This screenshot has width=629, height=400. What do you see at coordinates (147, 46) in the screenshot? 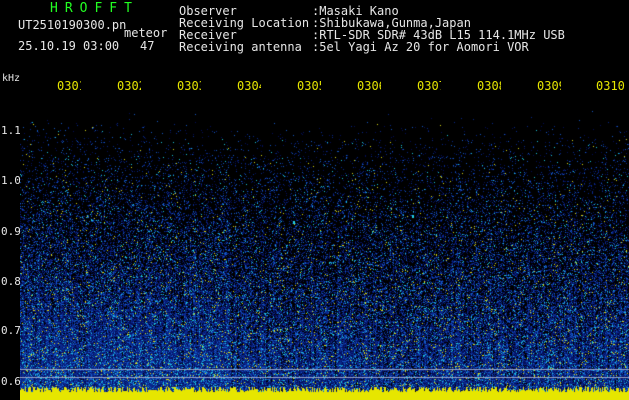
I see `meteor-count: 47` at bounding box center [147, 46].